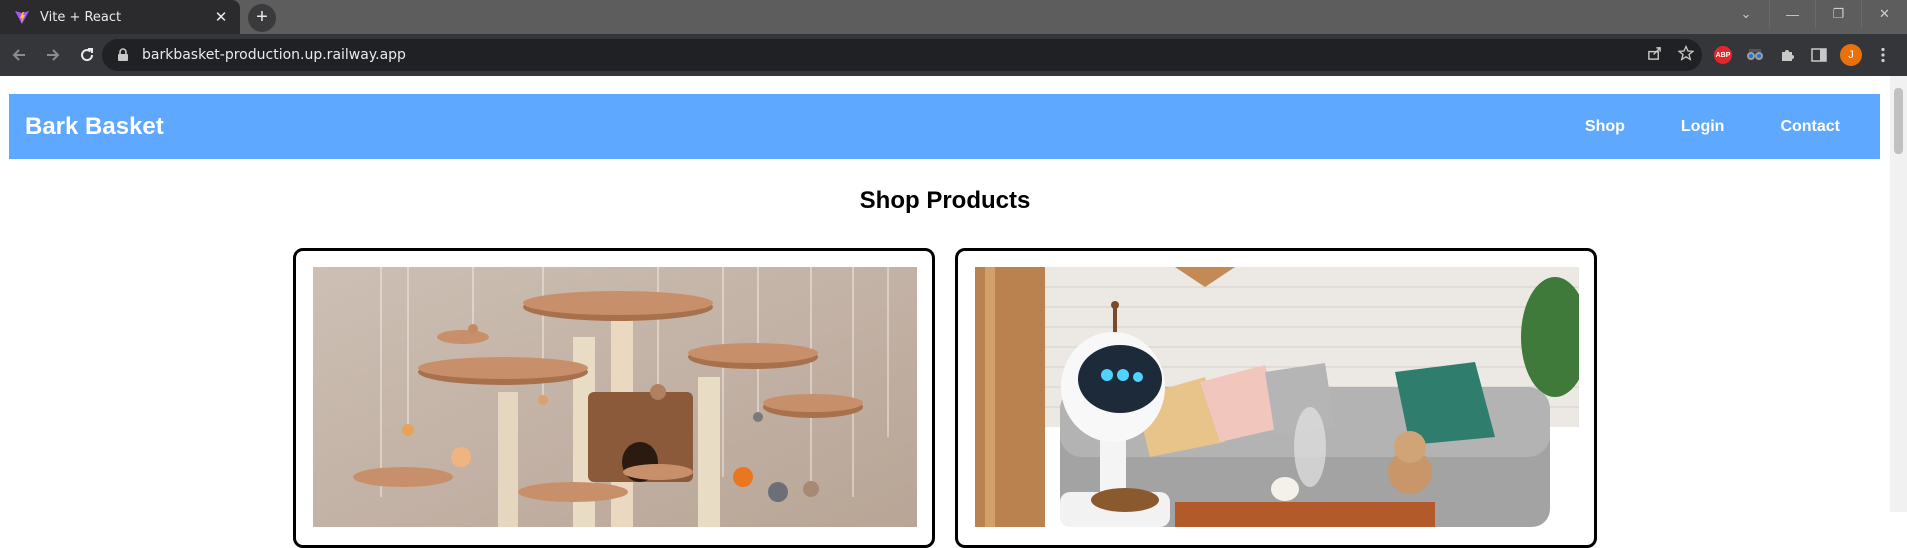 Image resolution: width=1907 pixels, height=548 pixels. What do you see at coordinates (1654, 55) in the screenshot?
I see `share-icon` at bounding box center [1654, 55].